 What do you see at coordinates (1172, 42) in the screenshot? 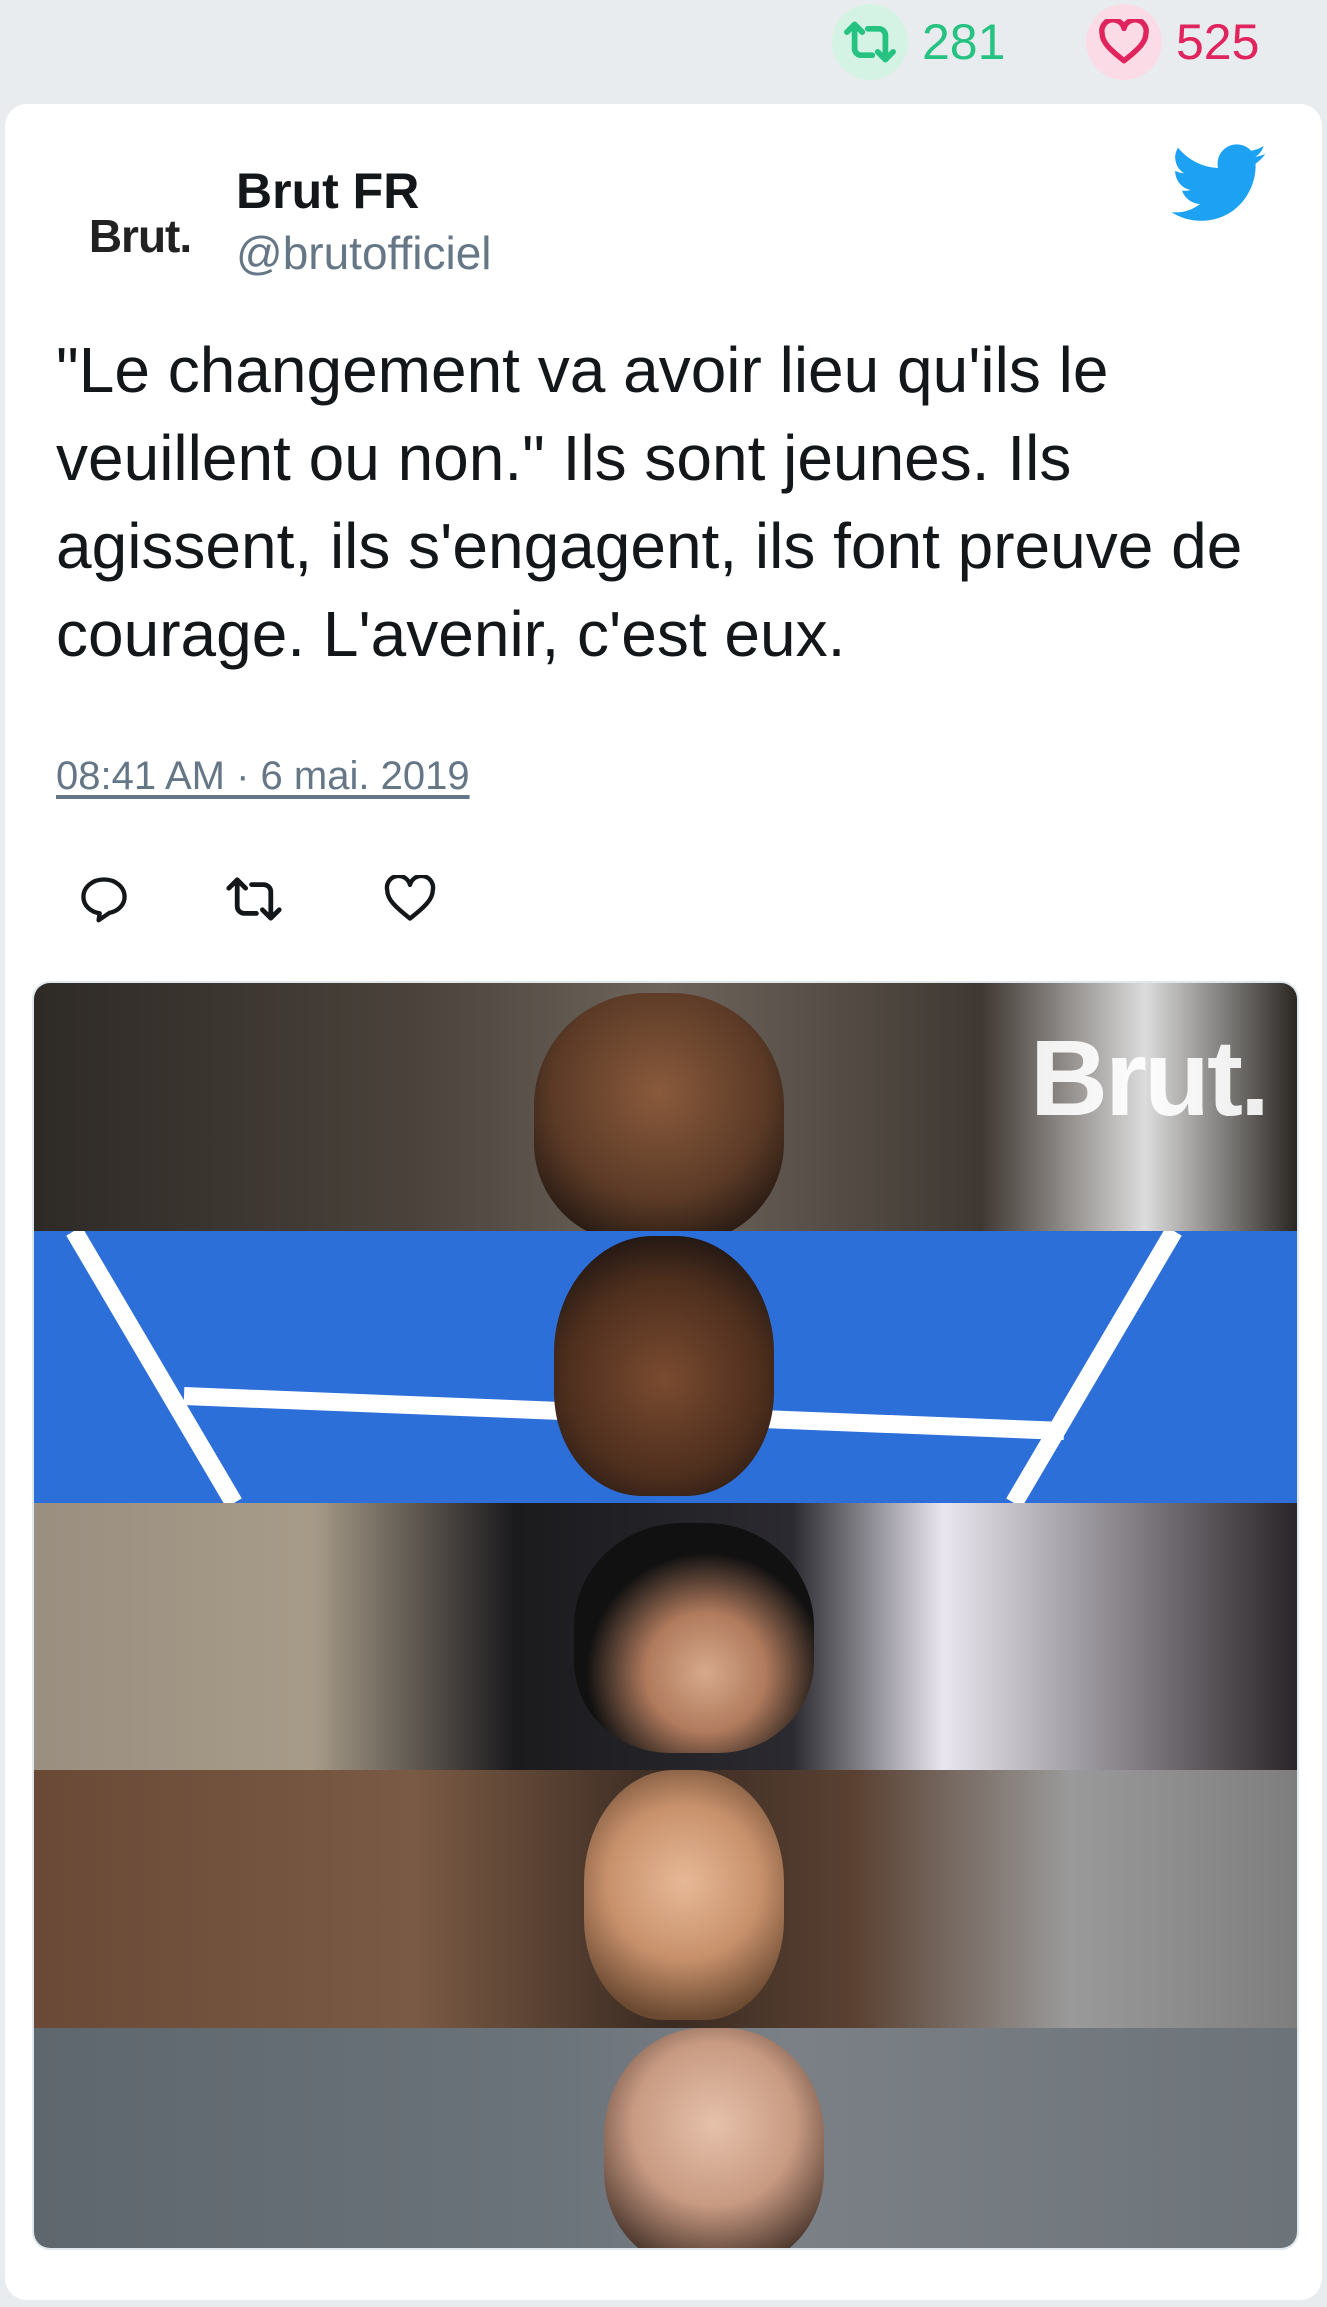
I see `like-stat: 525` at bounding box center [1172, 42].